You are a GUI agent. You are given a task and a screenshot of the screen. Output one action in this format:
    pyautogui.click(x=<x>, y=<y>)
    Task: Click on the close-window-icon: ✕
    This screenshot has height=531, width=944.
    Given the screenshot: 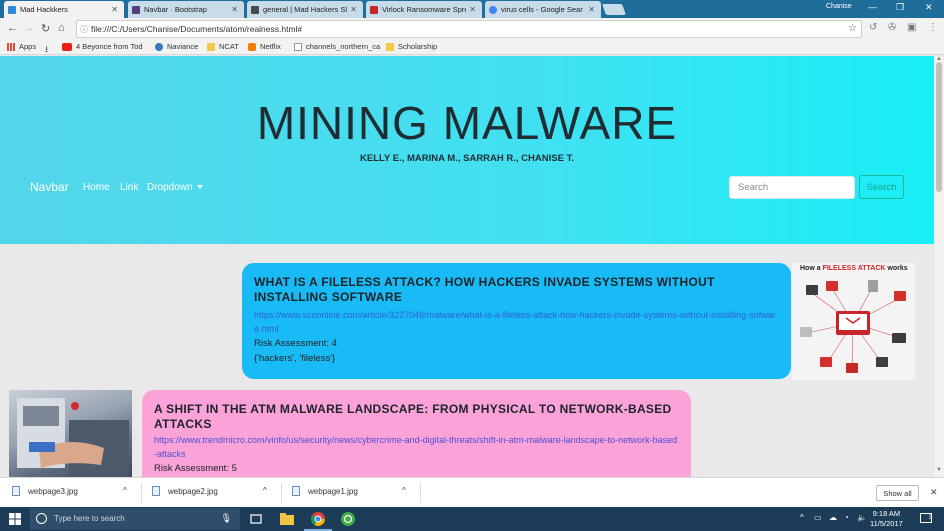 What is the action you would take?
    pyautogui.click(x=929, y=7)
    